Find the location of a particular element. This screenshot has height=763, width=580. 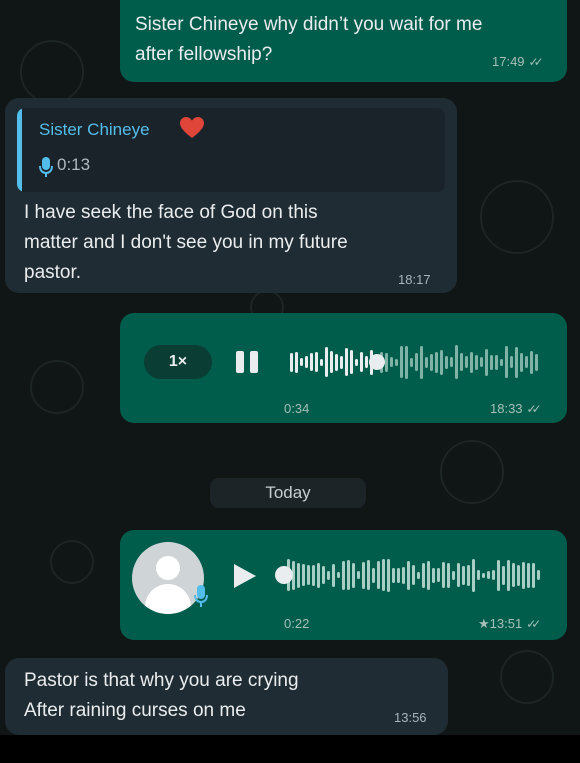

message-text: I have seek the face of God on this is located at coordinates (171, 212).